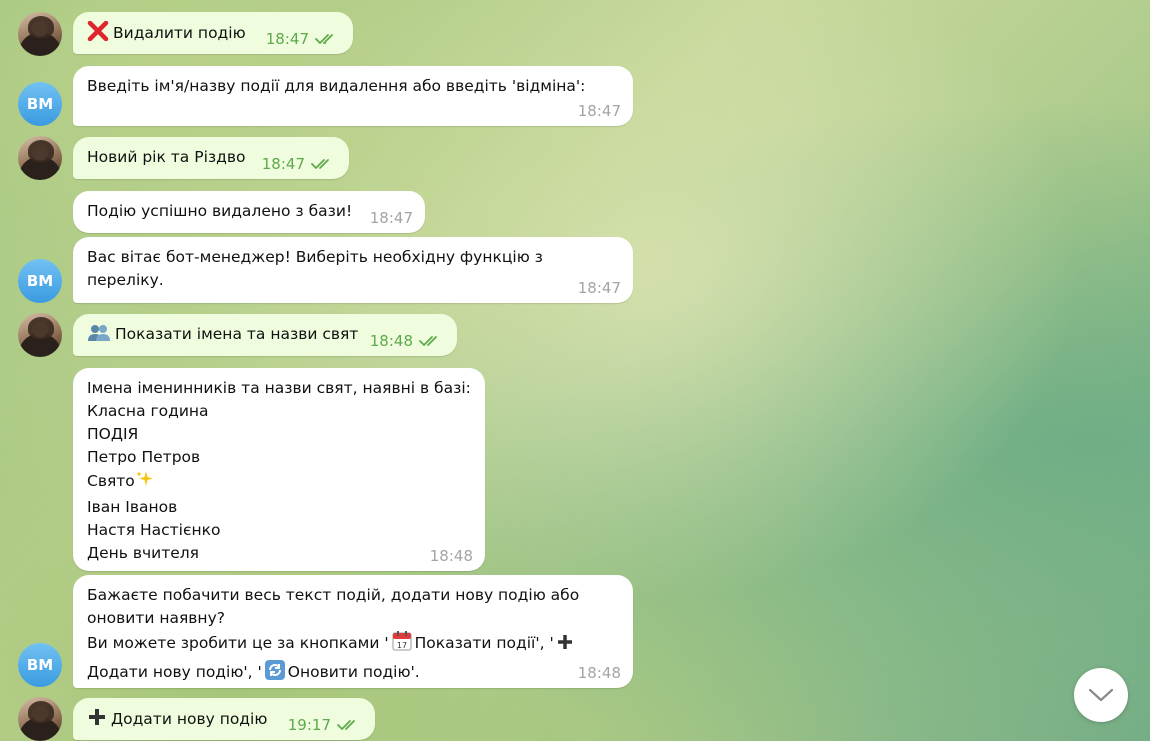  What do you see at coordinates (144, 457) in the screenshot?
I see `message-line: Петро Петров` at bounding box center [144, 457].